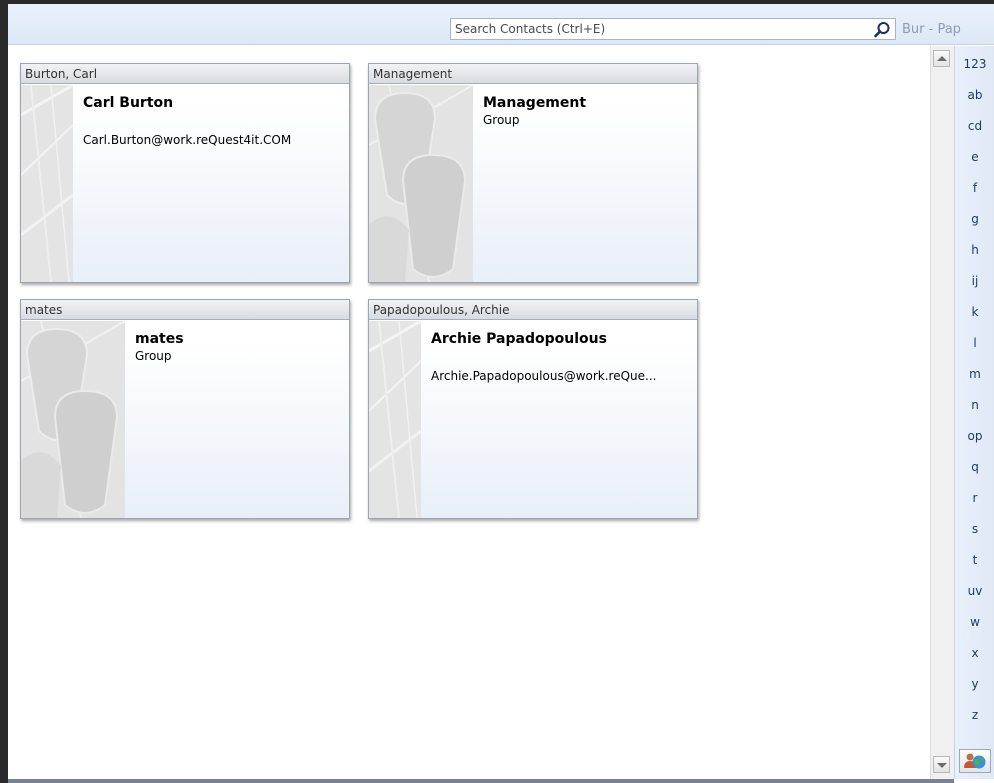 This screenshot has width=994, height=783. Describe the element at coordinates (974, 188) in the screenshot. I see `index-letter-f: f` at that location.